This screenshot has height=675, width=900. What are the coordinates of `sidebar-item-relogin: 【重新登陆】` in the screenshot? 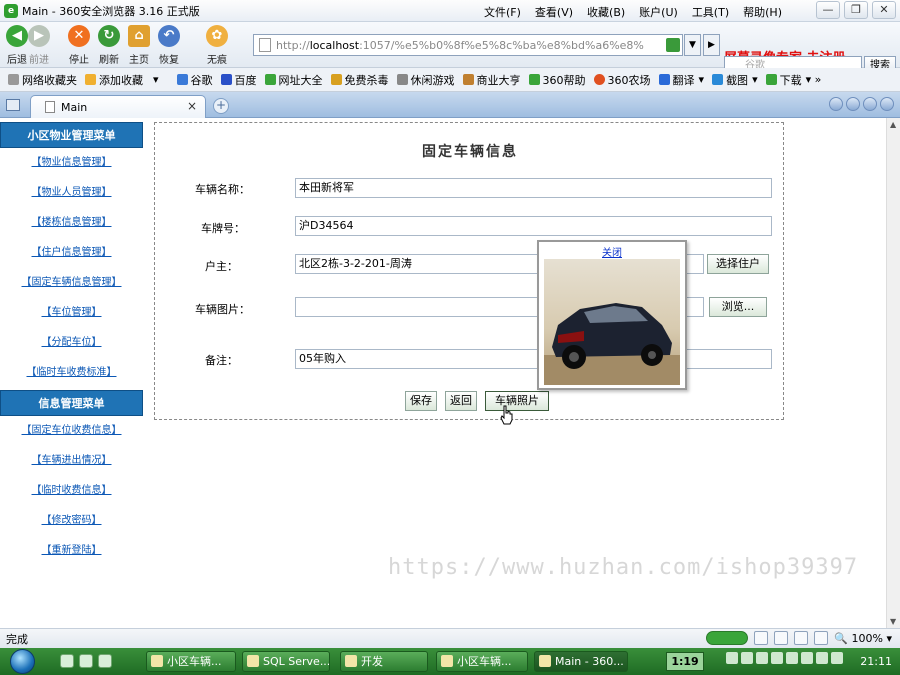 It's located at (71, 551).